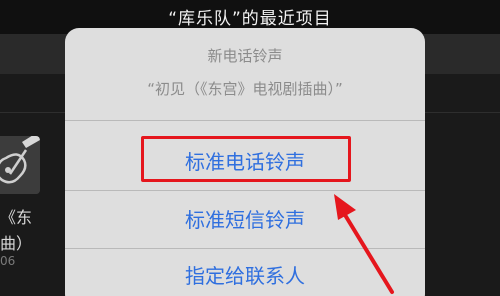  I want to click on standard-ringtone-option: 标准电话铃声, so click(245, 160).